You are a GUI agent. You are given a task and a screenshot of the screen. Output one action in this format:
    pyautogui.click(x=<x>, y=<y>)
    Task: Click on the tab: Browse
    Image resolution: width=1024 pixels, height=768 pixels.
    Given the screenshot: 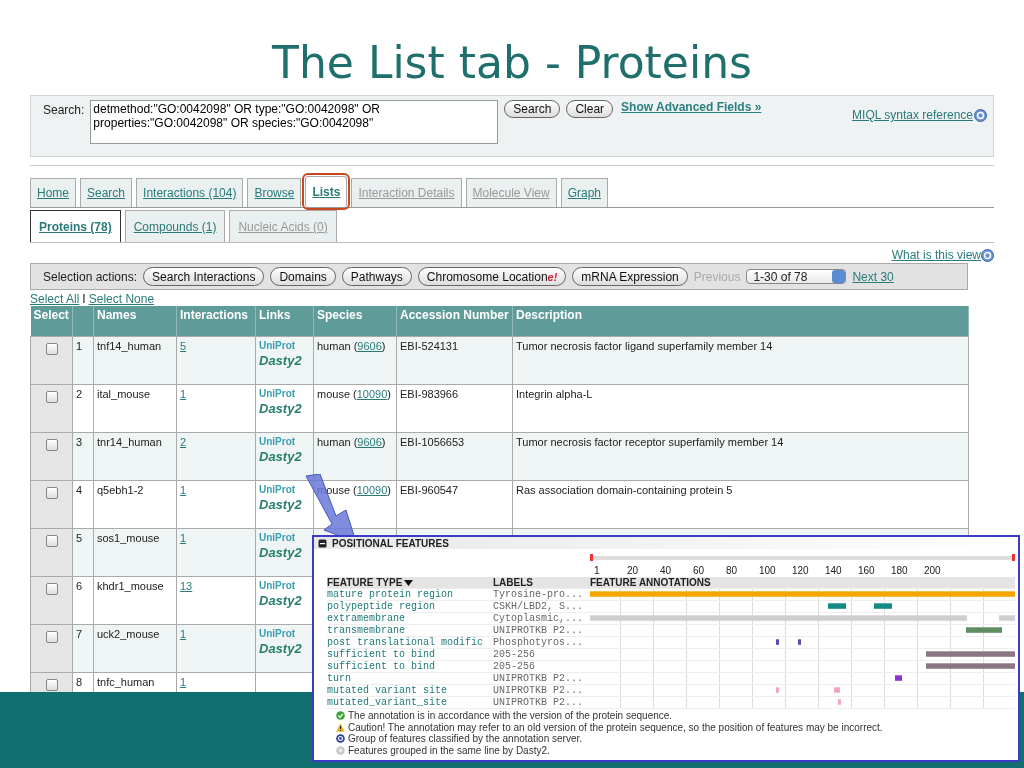 What is the action you would take?
    pyautogui.click(x=274, y=192)
    